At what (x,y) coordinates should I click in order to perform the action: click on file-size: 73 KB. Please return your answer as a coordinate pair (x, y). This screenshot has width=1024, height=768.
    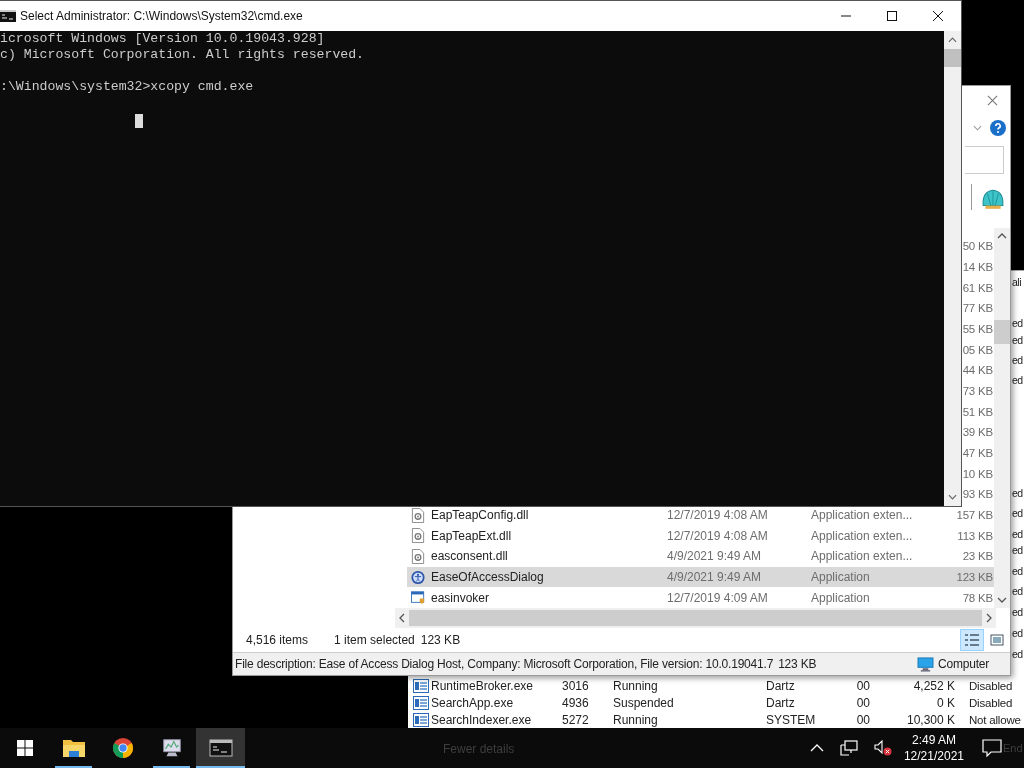
    Looking at the image, I should click on (978, 391).